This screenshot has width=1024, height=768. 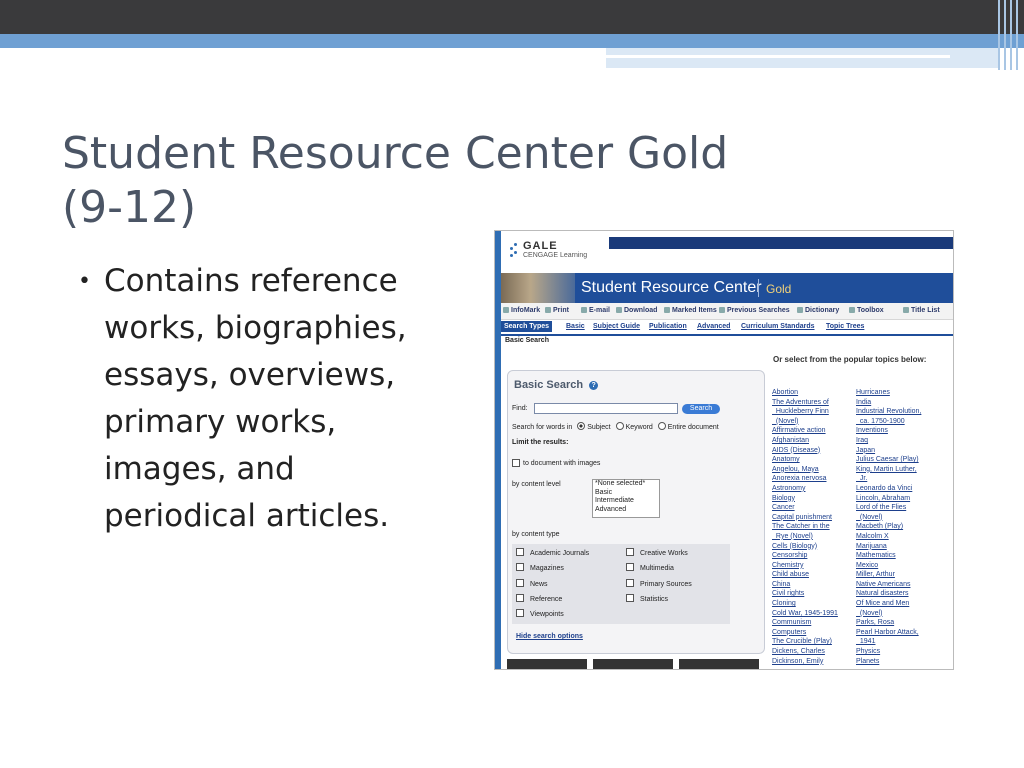 What do you see at coordinates (805, 460) in the screenshot?
I see `topic-link: Anatomy` at bounding box center [805, 460].